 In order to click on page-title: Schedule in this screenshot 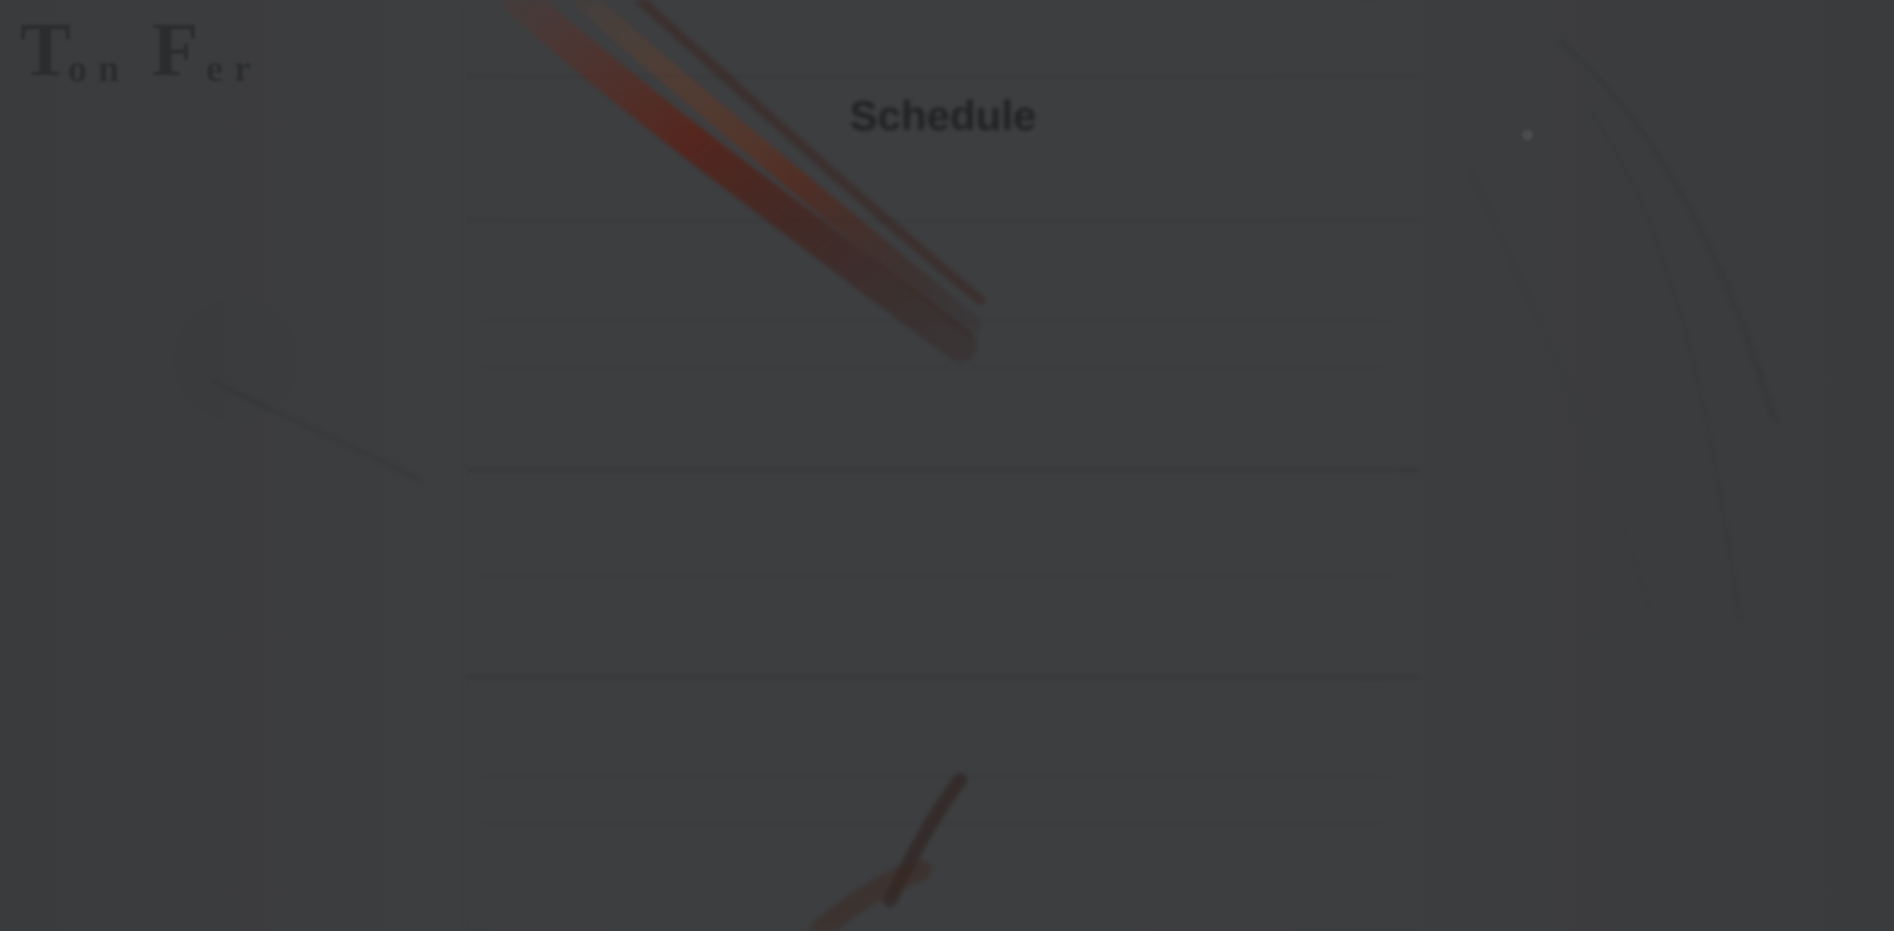, I will do `click(943, 115)`.